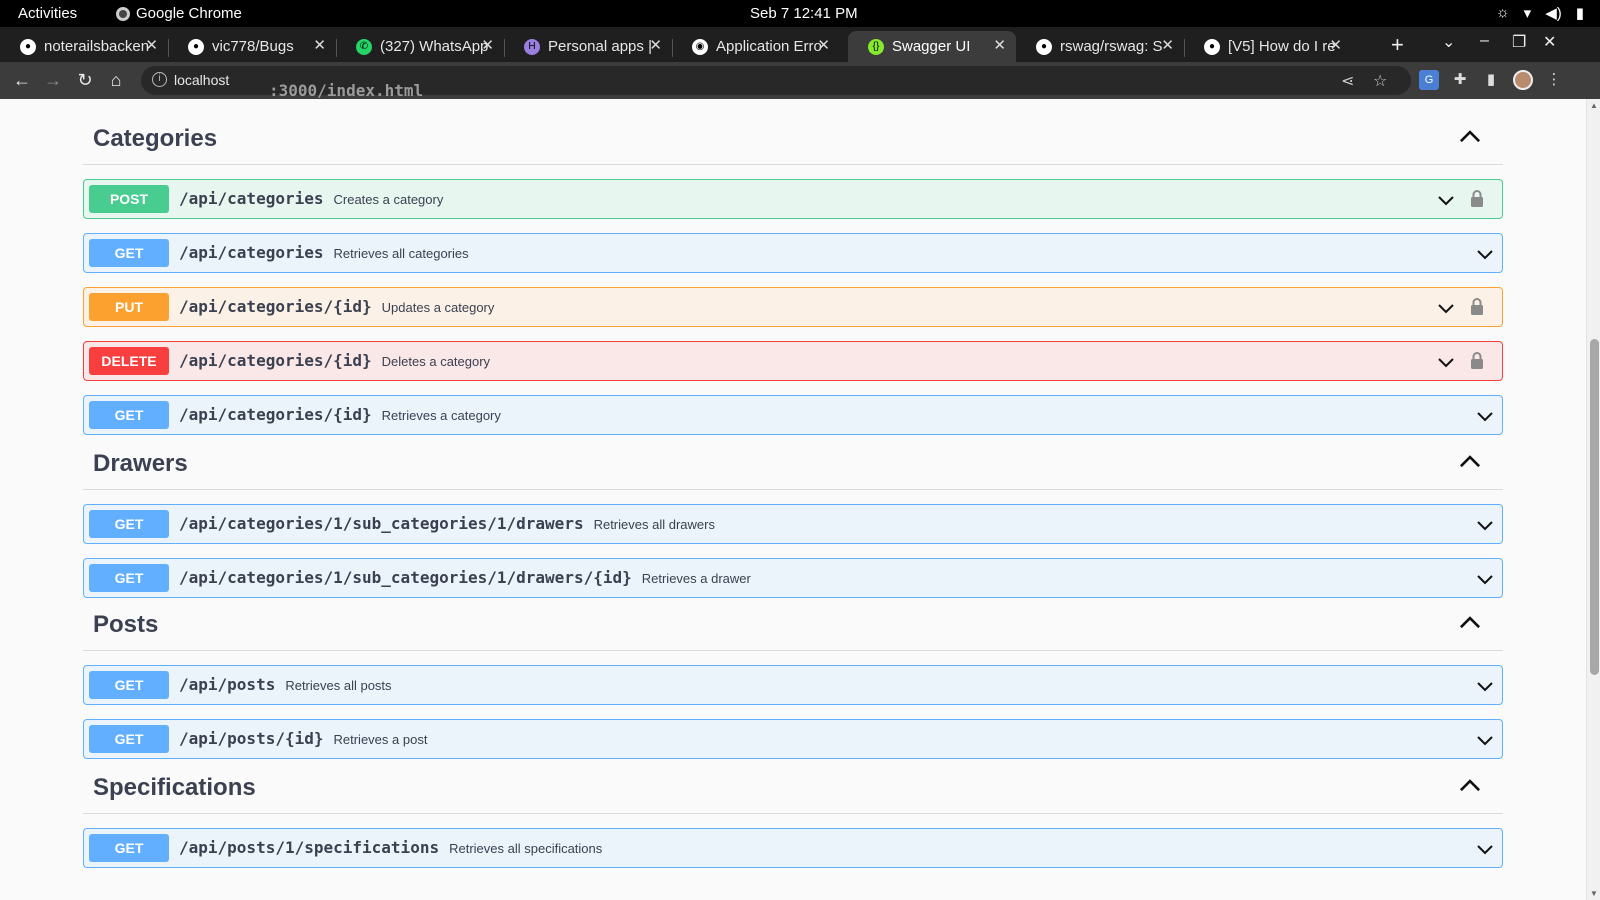 The image size is (1600, 900). What do you see at coordinates (84, 46) in the screenshot?
I see `browser-tab: ● noterailsbacken ✕` at bounding box center [84, 46].